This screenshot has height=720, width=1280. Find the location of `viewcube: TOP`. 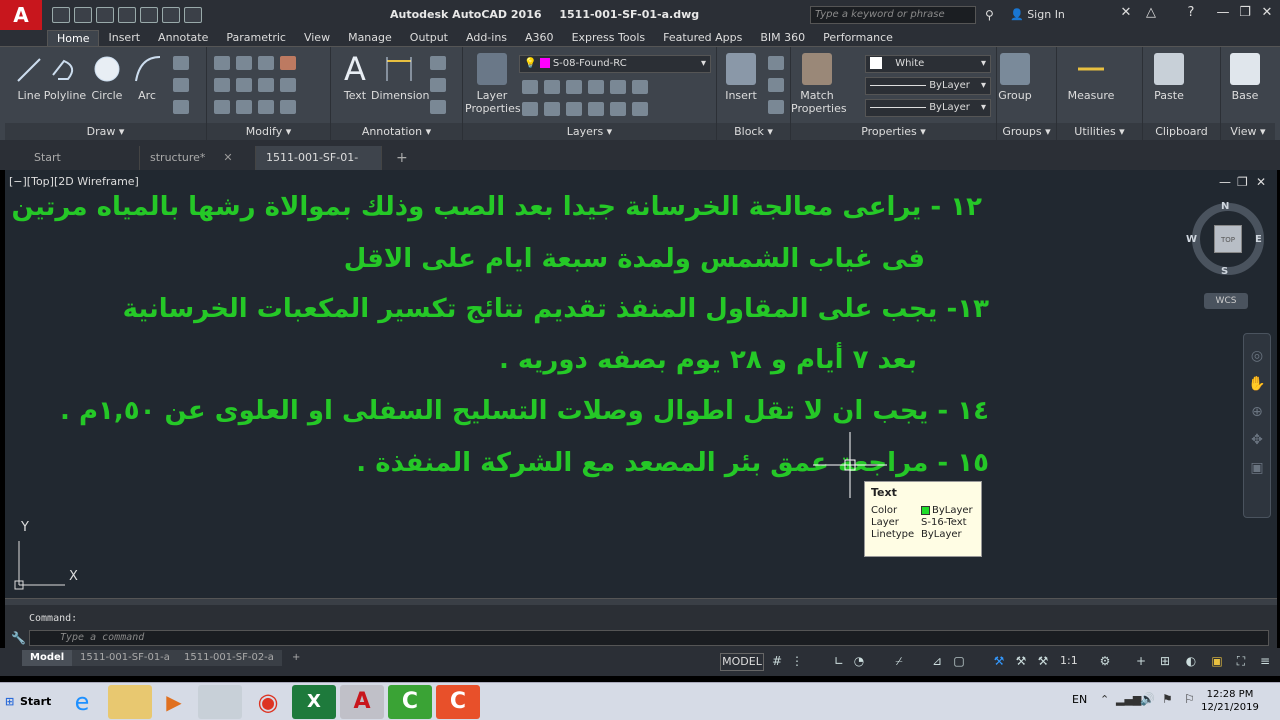

viewcube: TOP is located at coordinates (1228, 239).